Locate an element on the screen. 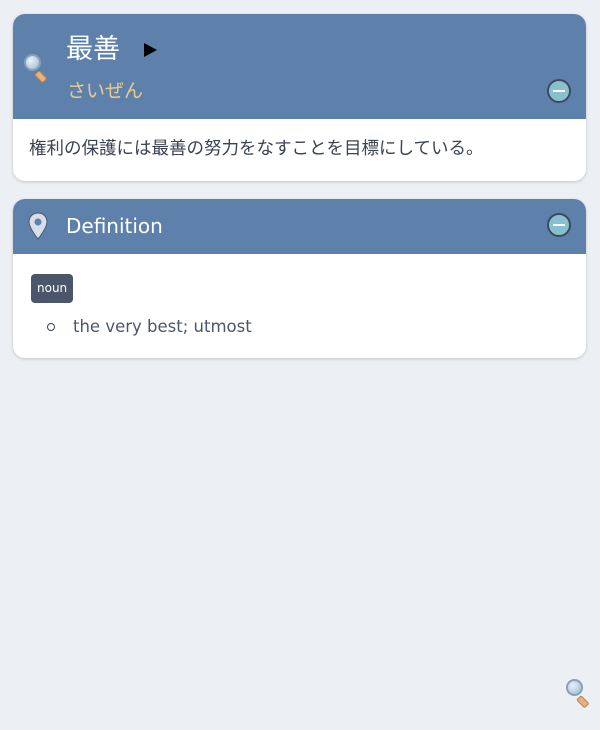 This screenshot has width=600, height=730. reading: さいぜん is located at coordinates (105, 91).